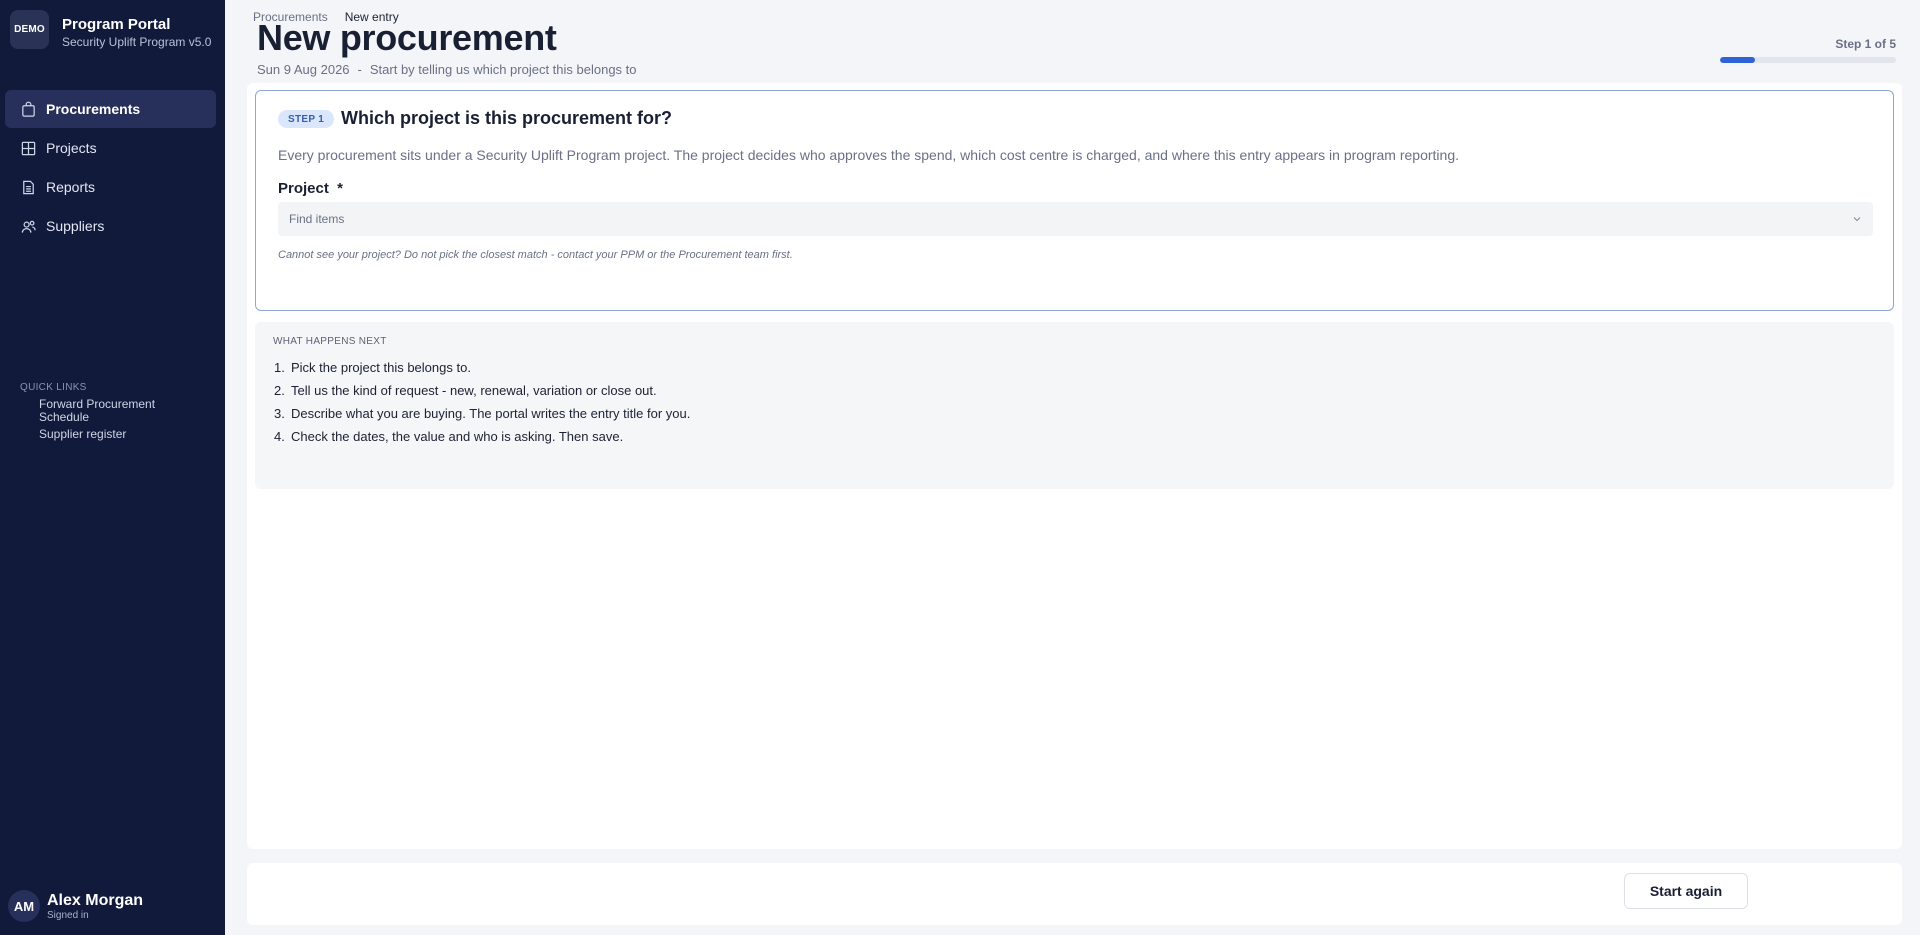  I want to click on sidebar-item-projects: Projects, so click(110, 148).